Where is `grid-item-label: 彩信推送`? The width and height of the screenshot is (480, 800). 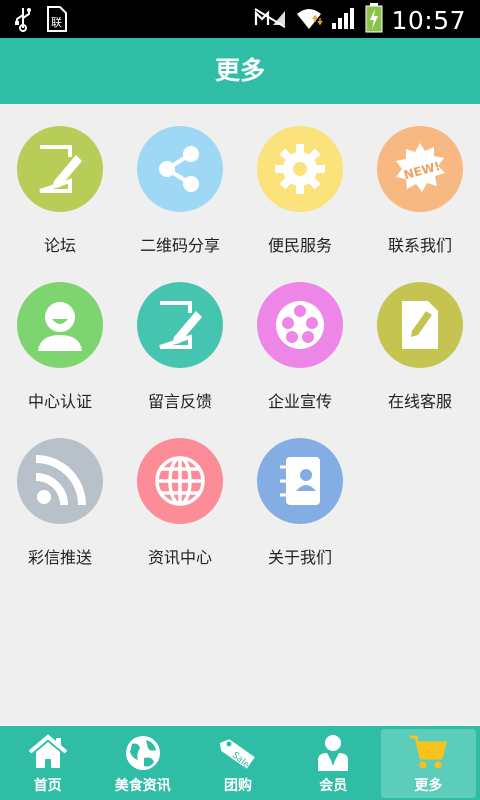 grid-item-label: 彩信推送 is located at coordinates (59, 557).